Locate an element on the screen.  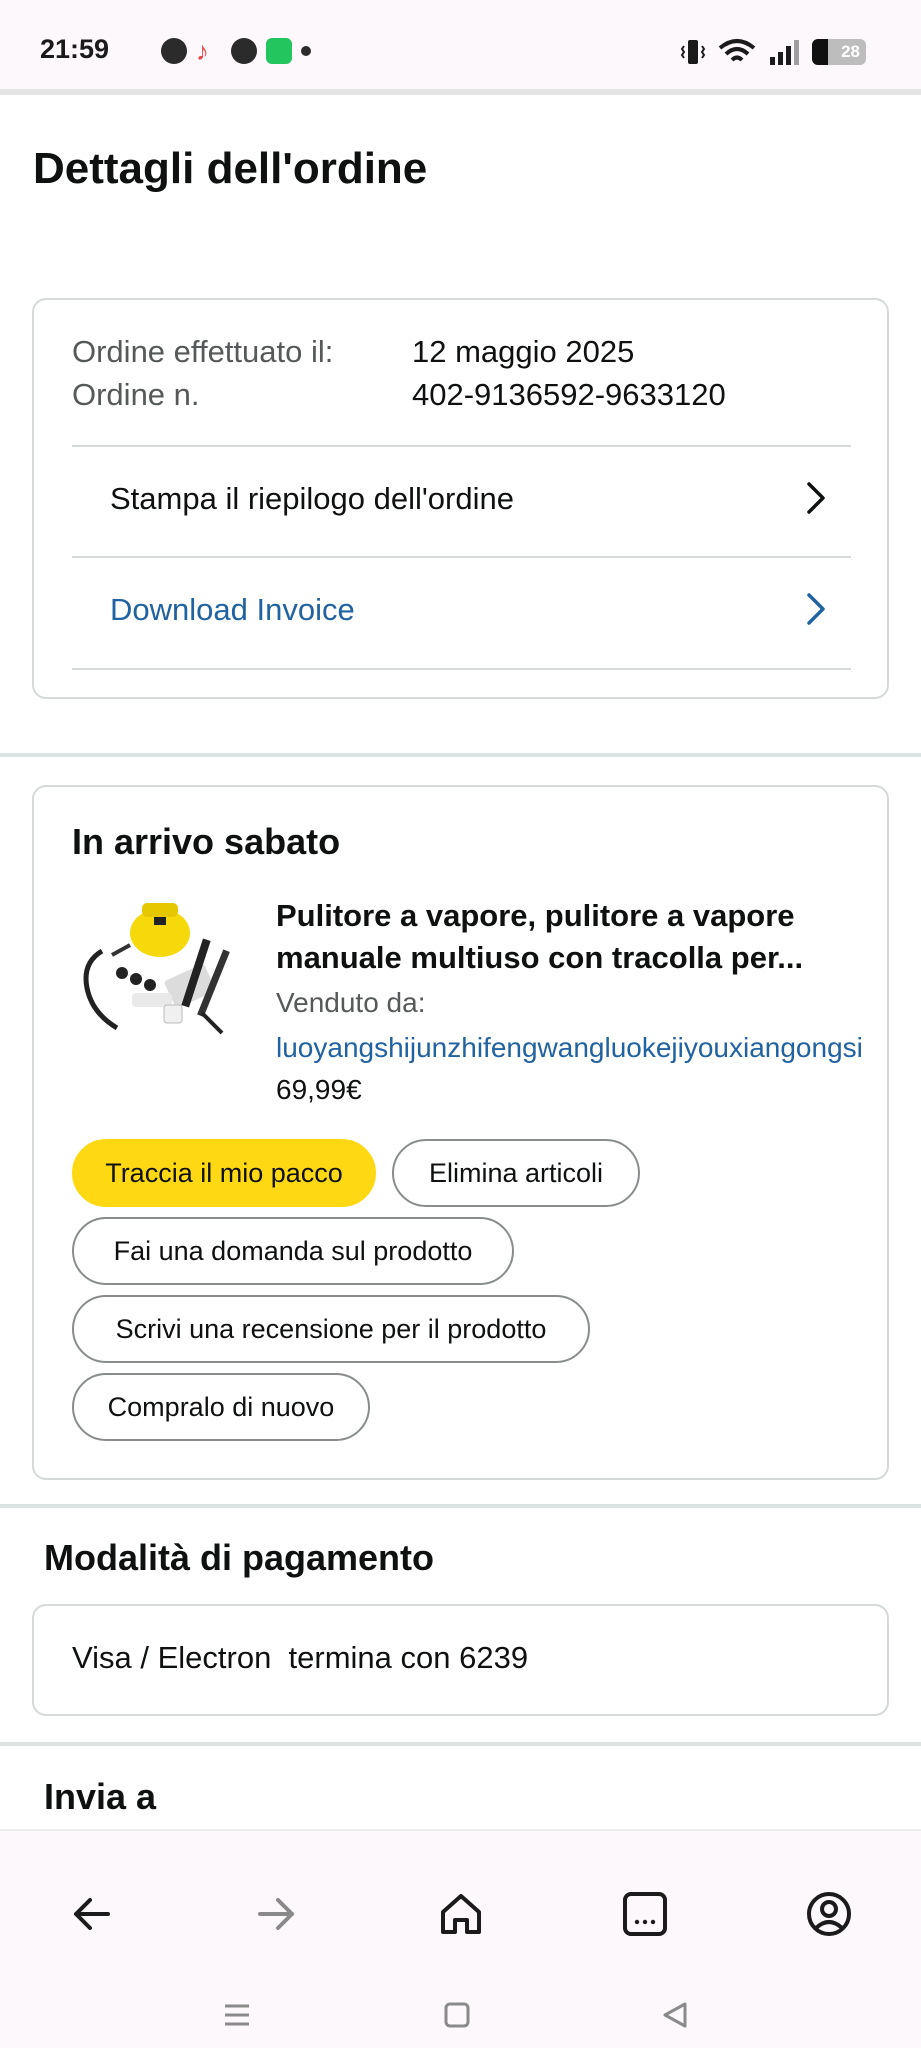
product-image is located at coordinates (155, 968).